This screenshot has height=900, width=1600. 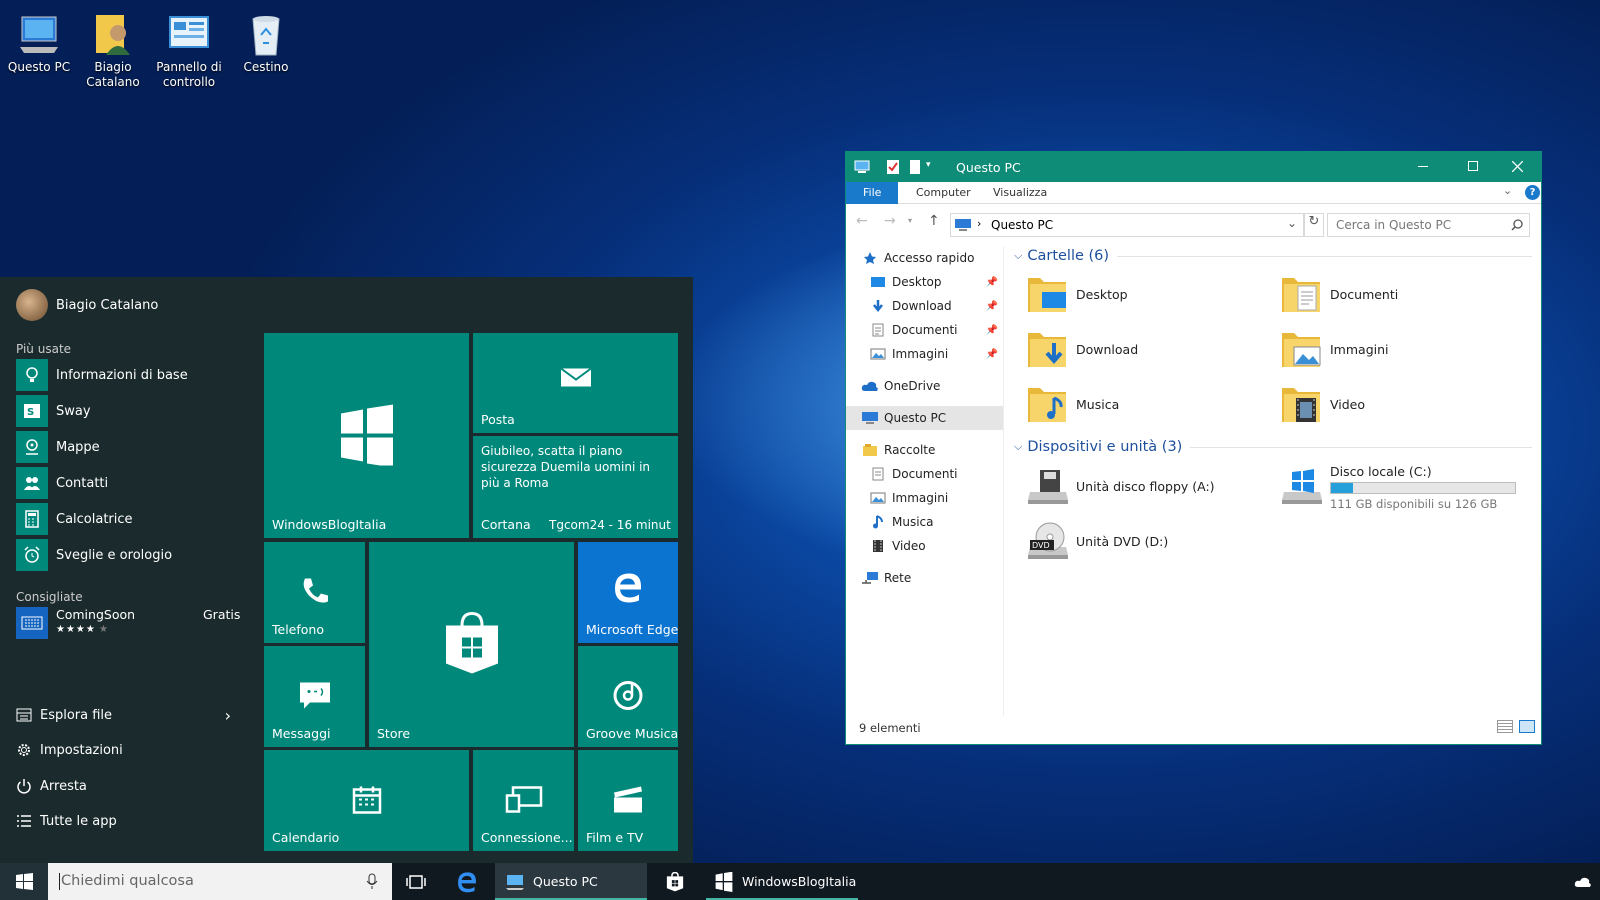 What do you see at coordinates (416, 881) in the screenshot?
I see `task-view-button` at bounding box center [416, 881].